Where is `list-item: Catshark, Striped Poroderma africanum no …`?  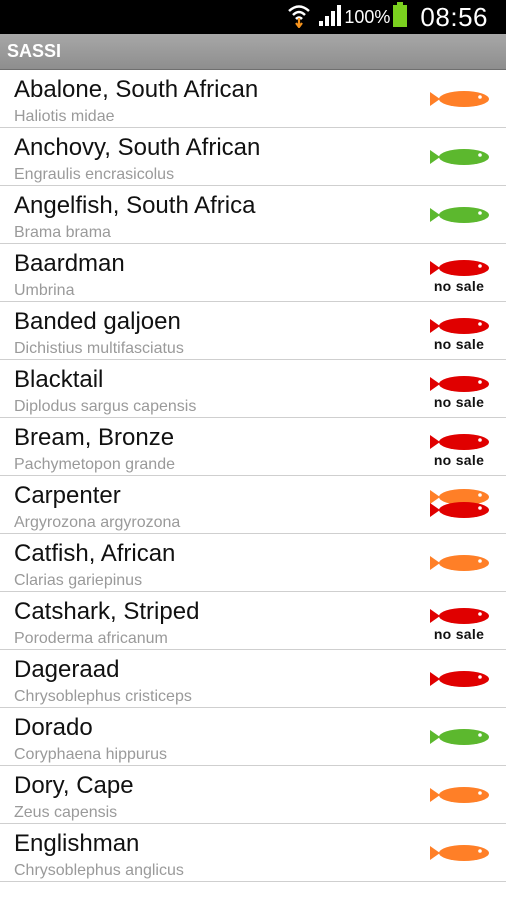 list-item: Catshark, Striped Poroderma africanum no … is located at coordinates (253, 621).